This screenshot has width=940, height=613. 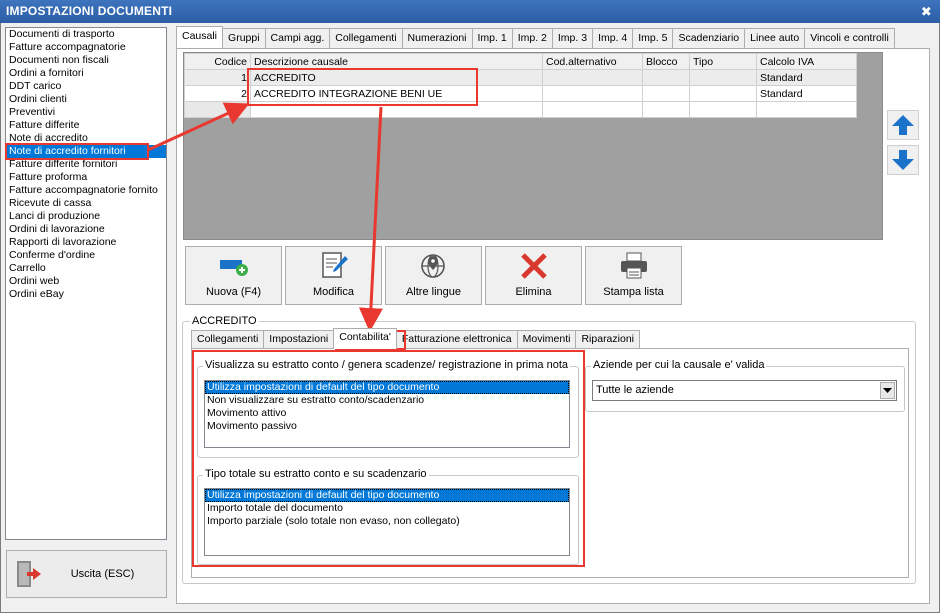 I want to click on window-titlebar: IMPOSTAZIONI DOCUMENTI ✖, so click(x=470, y=11).